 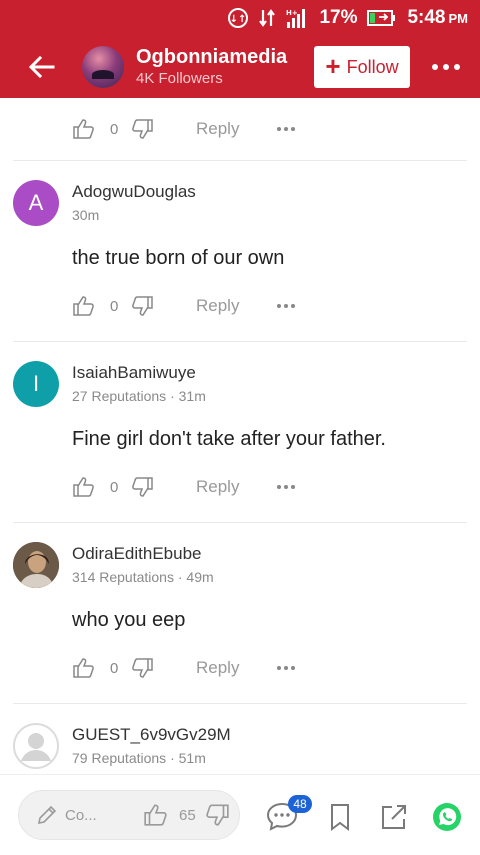 What do you see at coordinates (139, 396) in the screenshot?
I see `comment-meta: 27 Reputations · 31m` at bounding box center [139, 396].